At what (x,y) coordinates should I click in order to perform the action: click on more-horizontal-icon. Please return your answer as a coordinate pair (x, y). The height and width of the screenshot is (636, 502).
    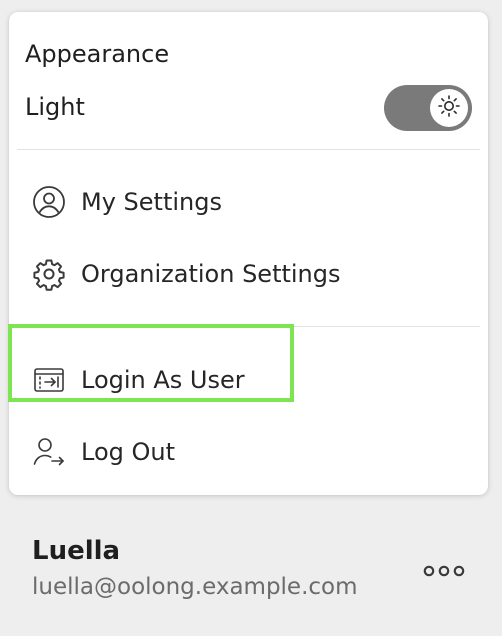
    Looking at the image, I should click on (444, 572).